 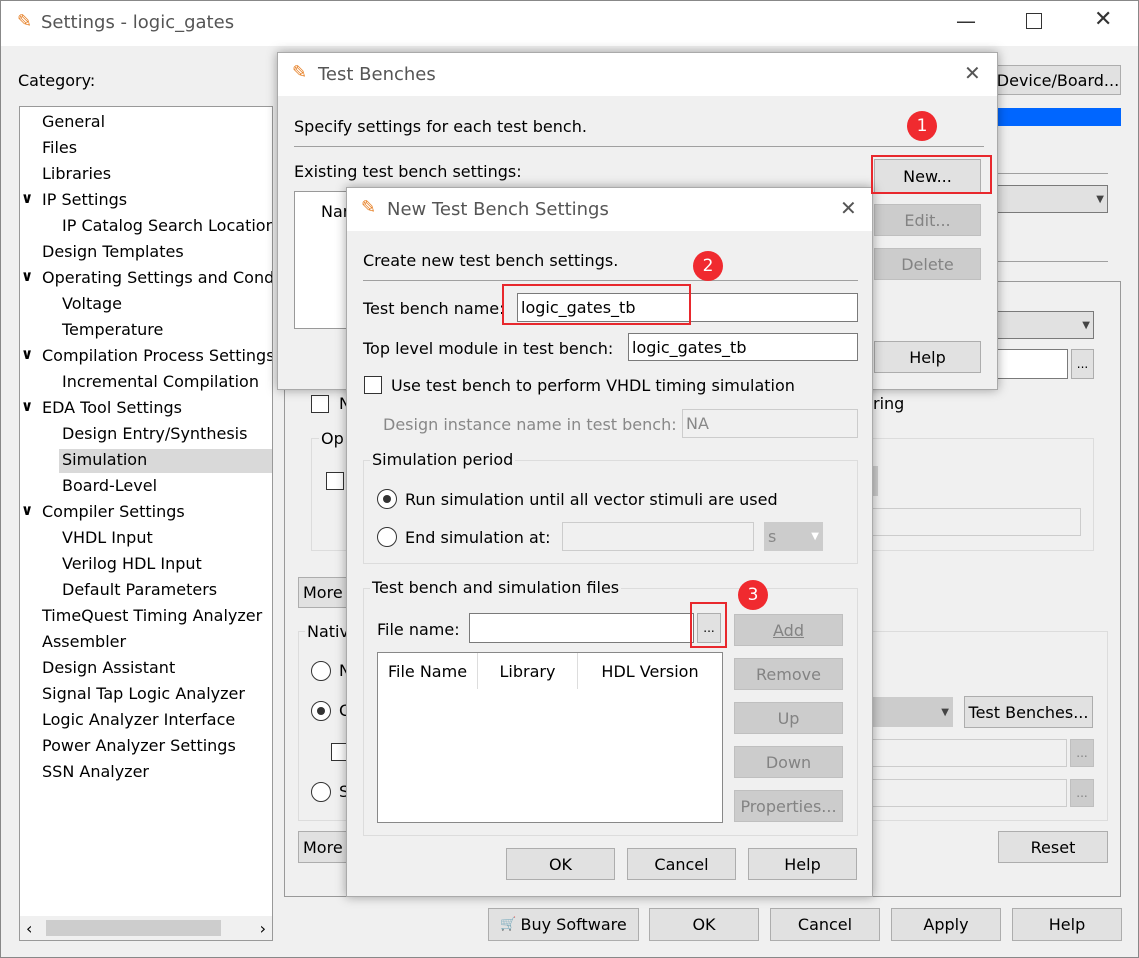 I want to click on up-button: Up, so click(x=788, y=718).